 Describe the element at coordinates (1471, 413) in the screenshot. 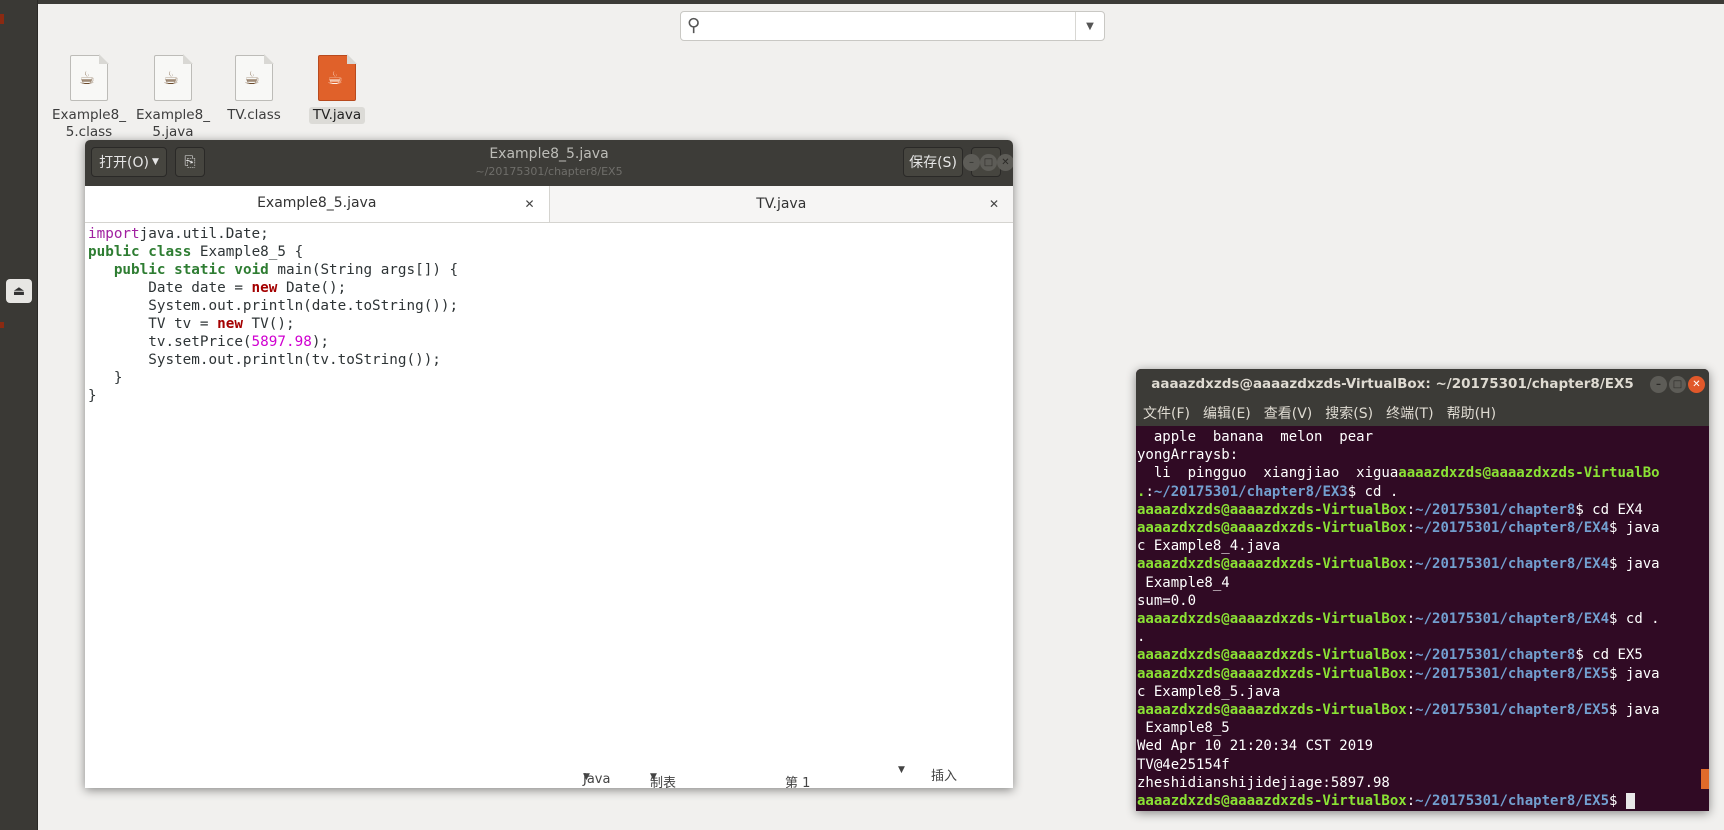

I see `terminal-menu-item: 帮助(H)` at that location.